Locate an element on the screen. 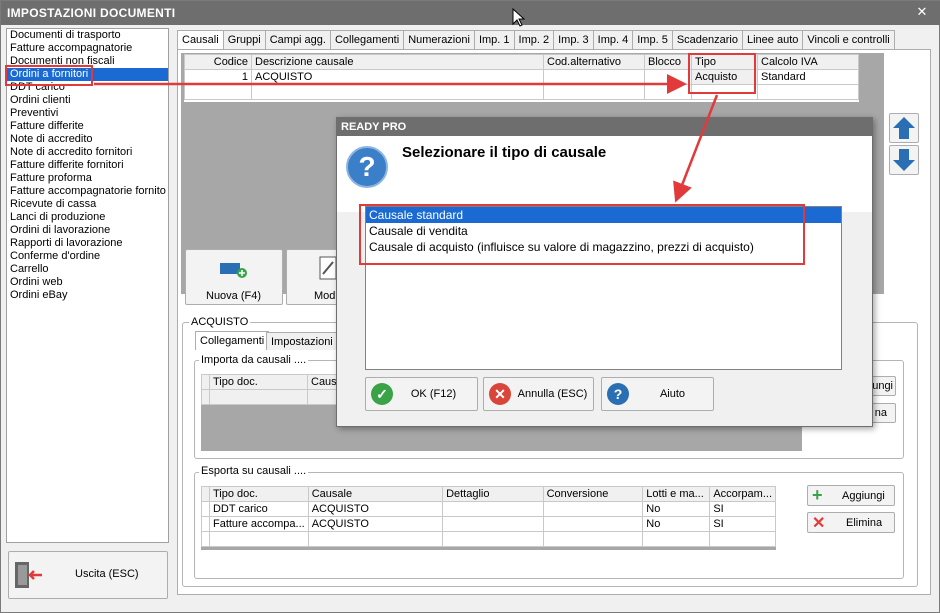 Image resolution: width=940 pixels, height=613 pixels. annotation-arrows is located at coordinates (406, 138).